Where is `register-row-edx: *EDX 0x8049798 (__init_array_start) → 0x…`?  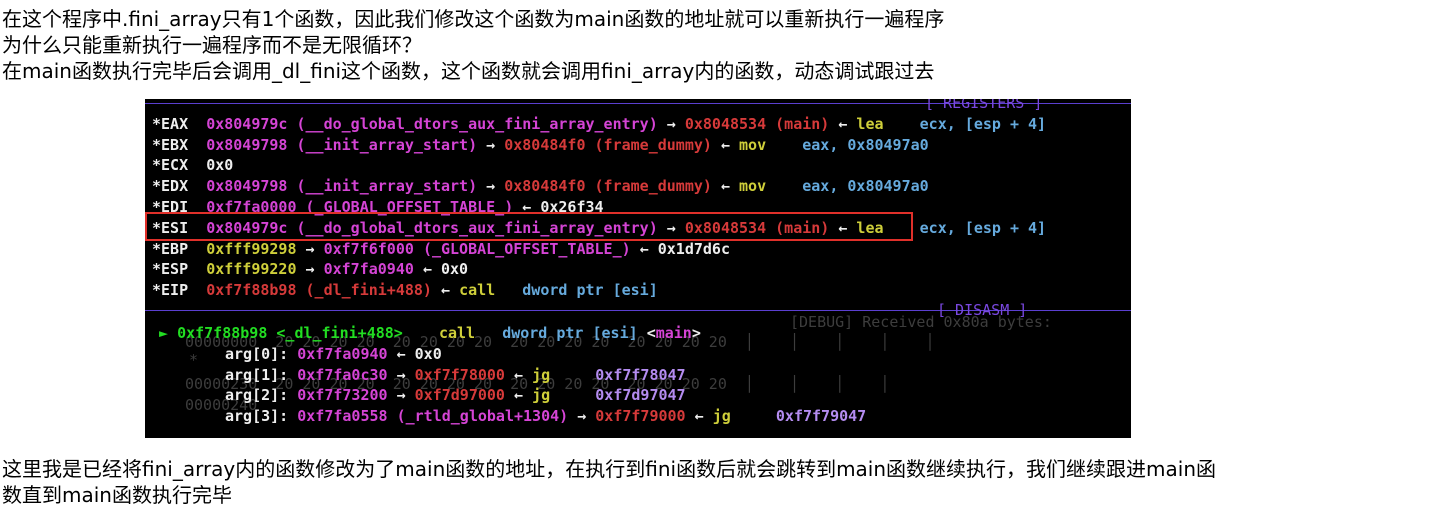
register-row-edx: *EDX 0x8049798 (__init_array_start) → 0x… is located at coordinates (540, 186).